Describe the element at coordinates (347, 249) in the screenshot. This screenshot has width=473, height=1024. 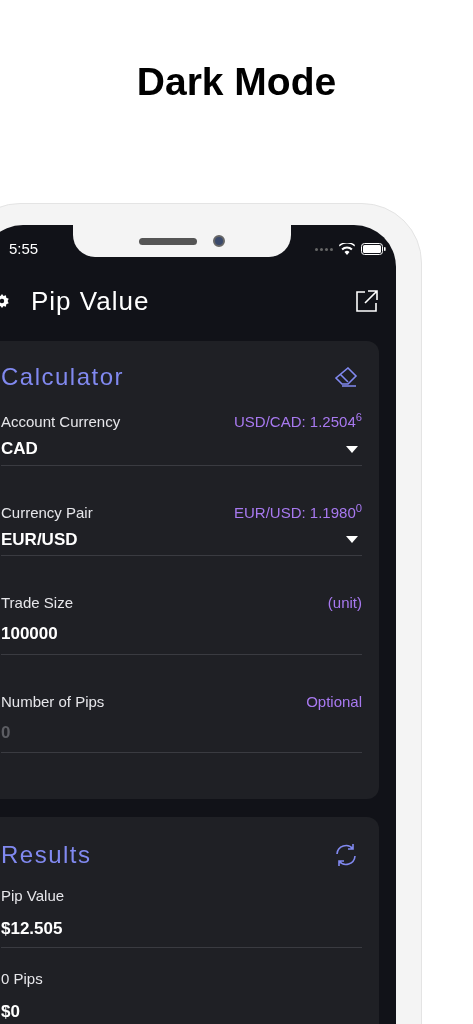
I see `wifi-icon` at that location.